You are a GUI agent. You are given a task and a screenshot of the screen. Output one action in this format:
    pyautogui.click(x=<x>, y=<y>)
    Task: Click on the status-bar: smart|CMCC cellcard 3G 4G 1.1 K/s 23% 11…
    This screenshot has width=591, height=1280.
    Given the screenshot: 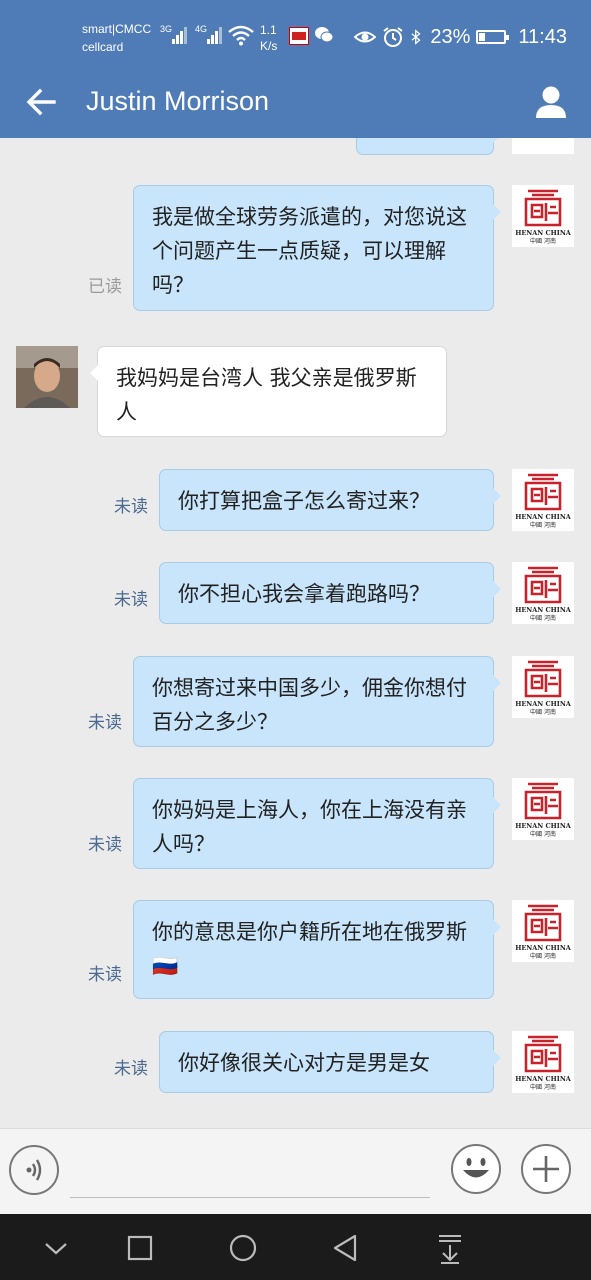 What is the action you would take?
    pyautogui.click(x=295, y=36)
    